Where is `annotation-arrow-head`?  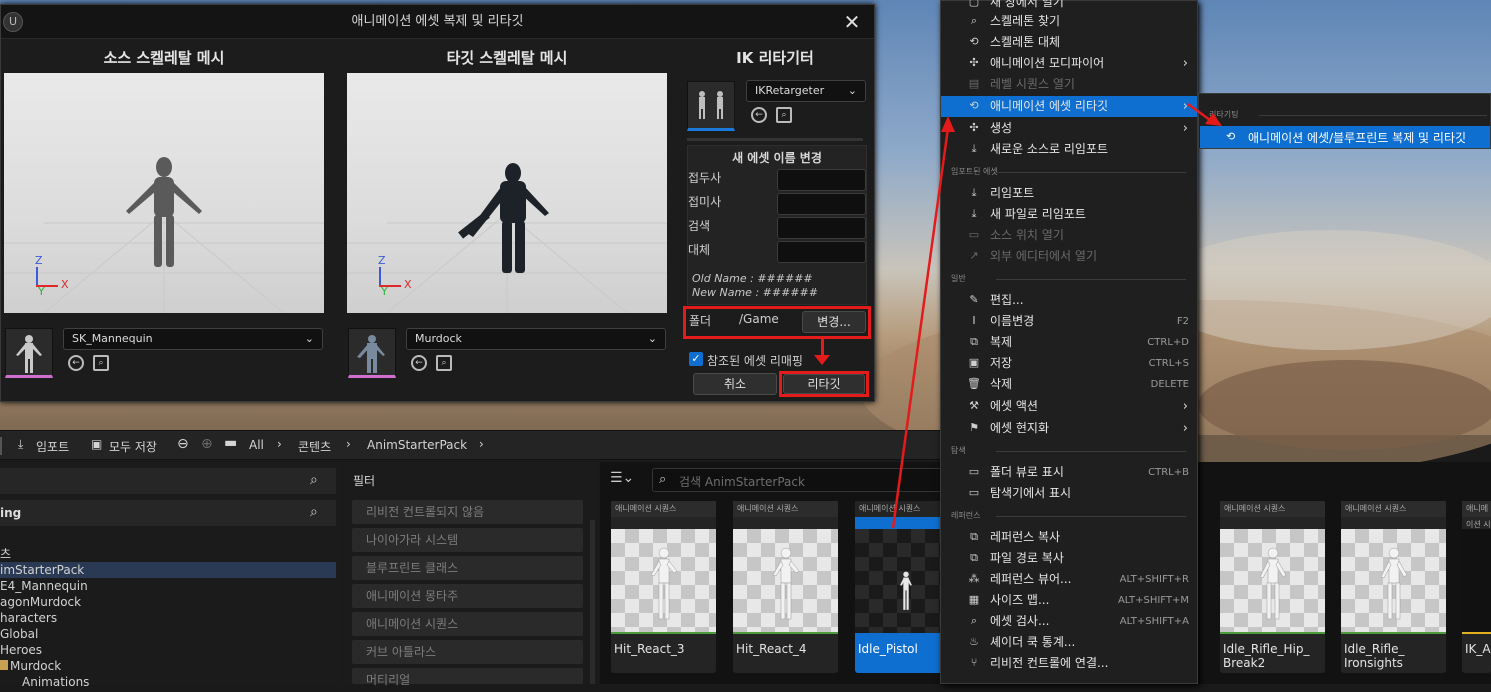
annotation-arrow-head is located at coordinates (948, 124).